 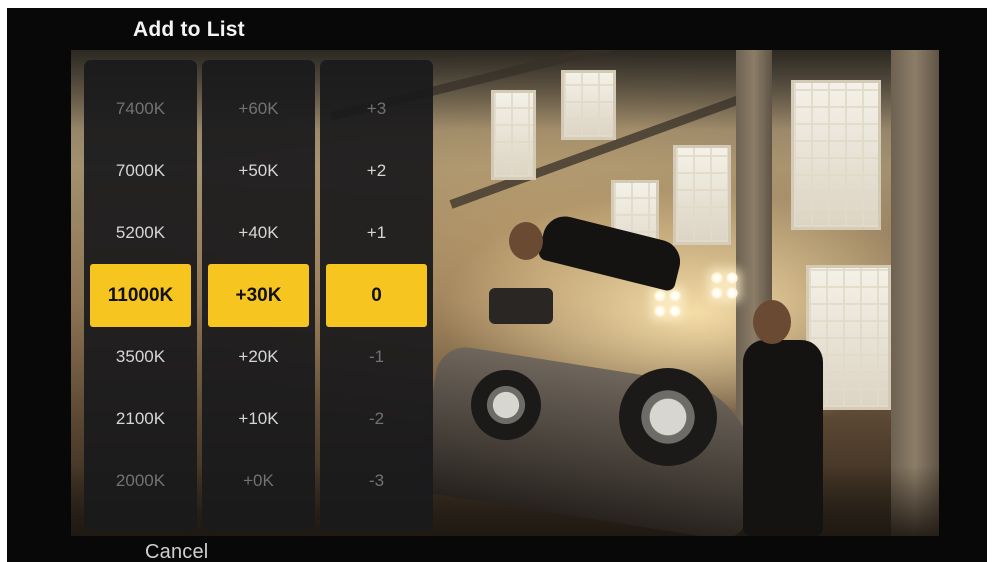 What do you see at coordinates (189, 29) in the screenshot?
I see `dialog-title: Add to List` at bounding box center [189, 29].